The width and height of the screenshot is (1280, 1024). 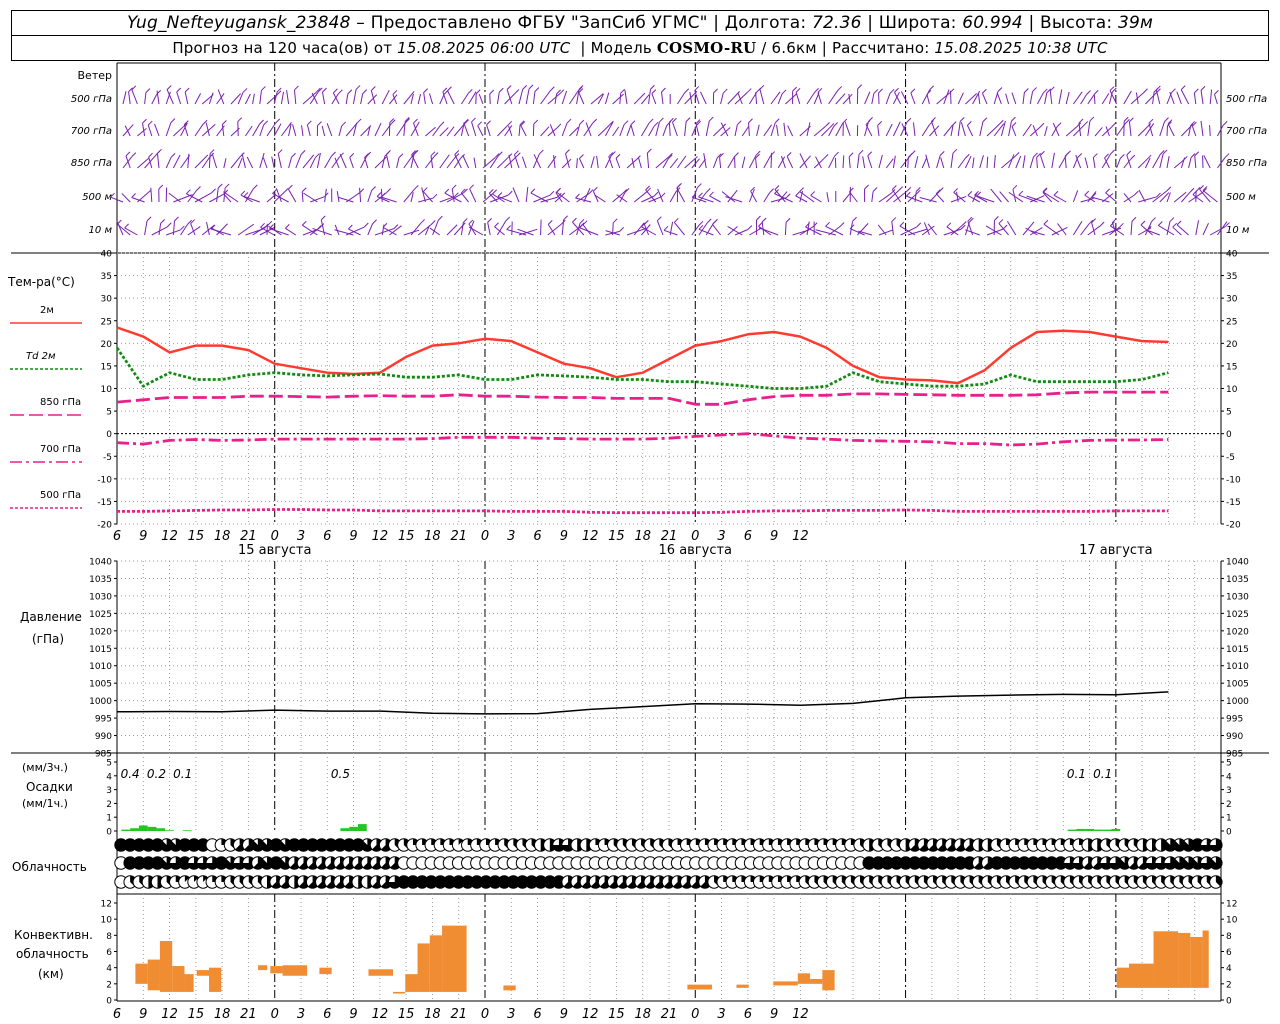 I want to click on y-tick-label: 1, so click(x=1229, y=819).